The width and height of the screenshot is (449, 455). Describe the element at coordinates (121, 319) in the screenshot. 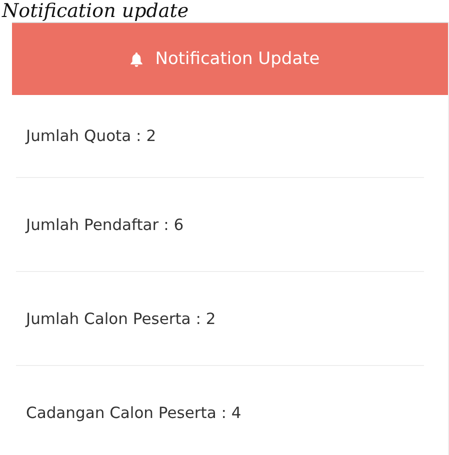

I see `count-label: Jumlah Calon Peserta : 2` at that location.